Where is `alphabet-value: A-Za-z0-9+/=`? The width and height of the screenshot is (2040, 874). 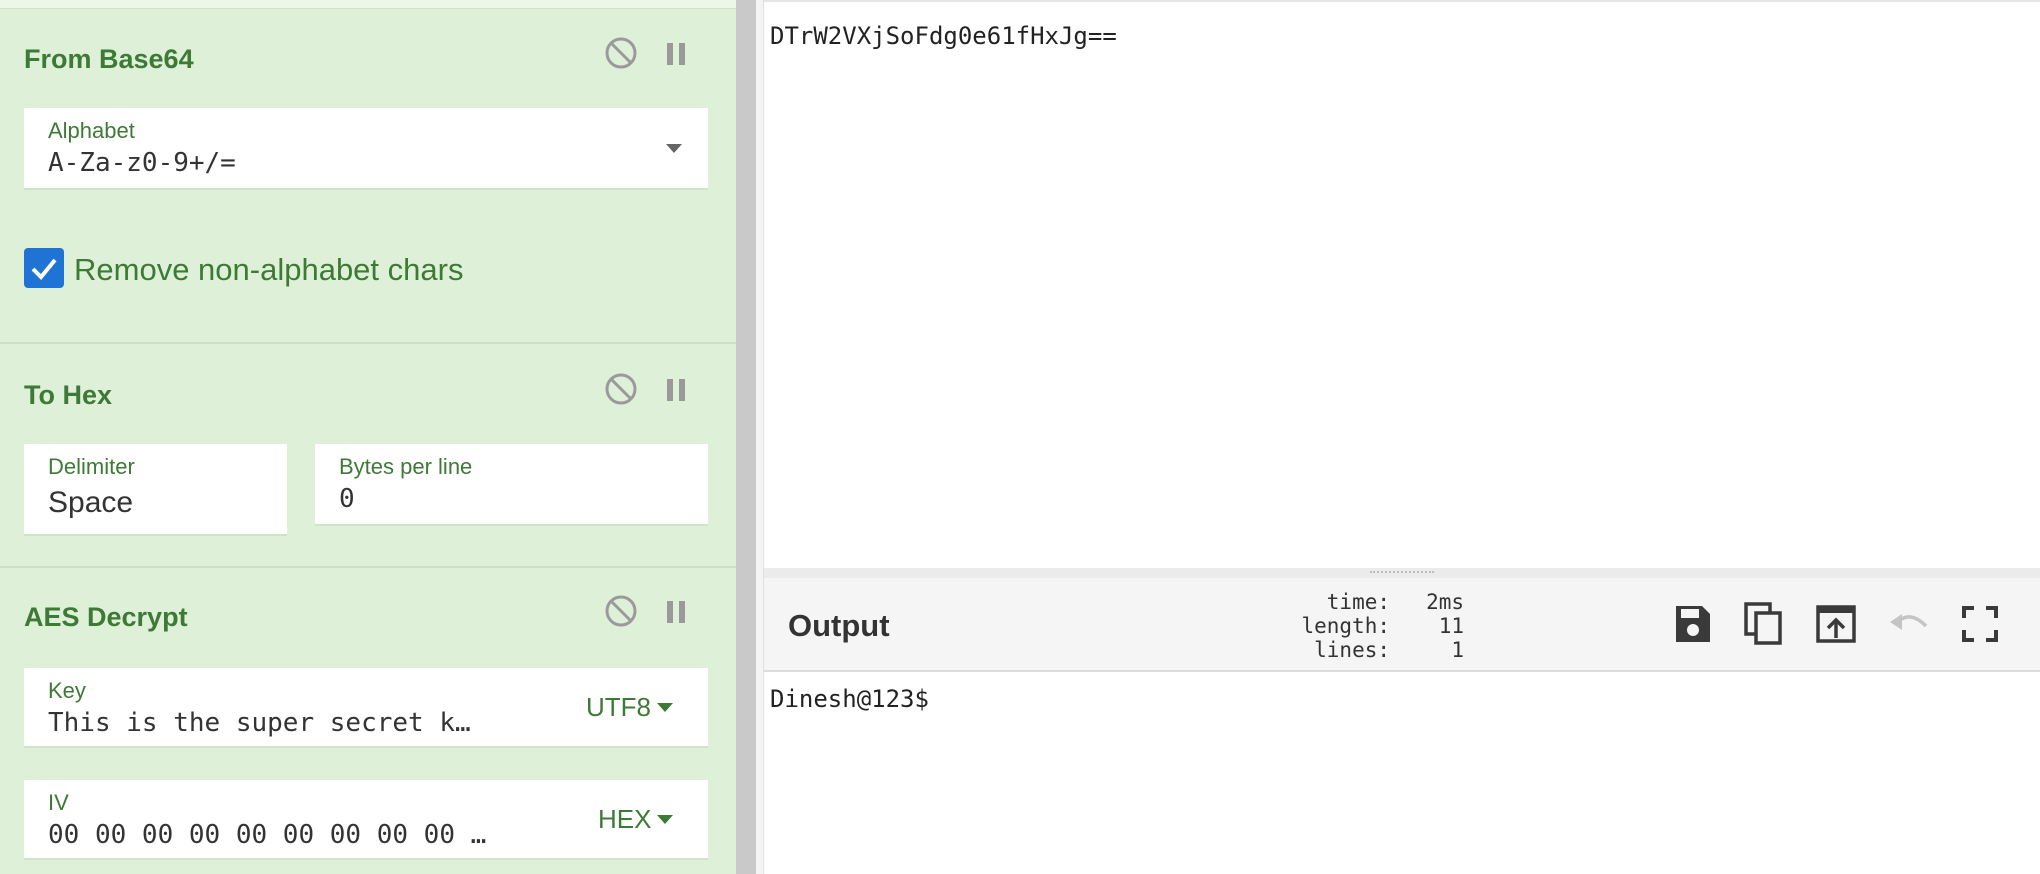 alphabet-value: A-Za-z0-9+/= is located at coordinates (142, 163).